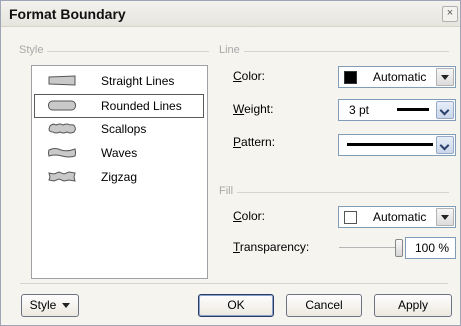  I want to click on fill-color-value: Automatic, so click(400, 217).